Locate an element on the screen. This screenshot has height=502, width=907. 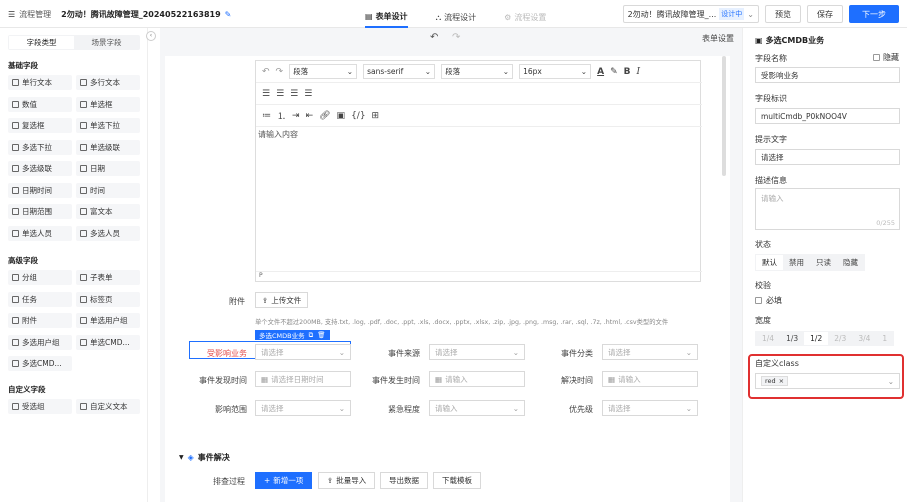
palette-item: 单选框 is located at coordinates (108, 104).